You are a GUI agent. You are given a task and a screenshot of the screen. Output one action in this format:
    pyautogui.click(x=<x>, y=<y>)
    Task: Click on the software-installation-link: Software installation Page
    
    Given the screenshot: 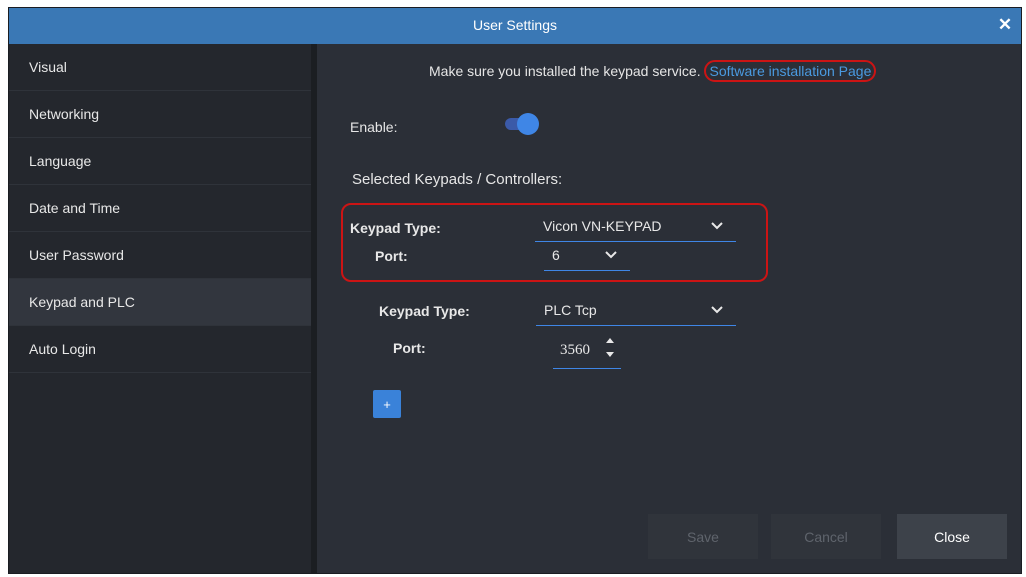 What is the action you would take?
    pyautogui.click(x=790, y=71)
    